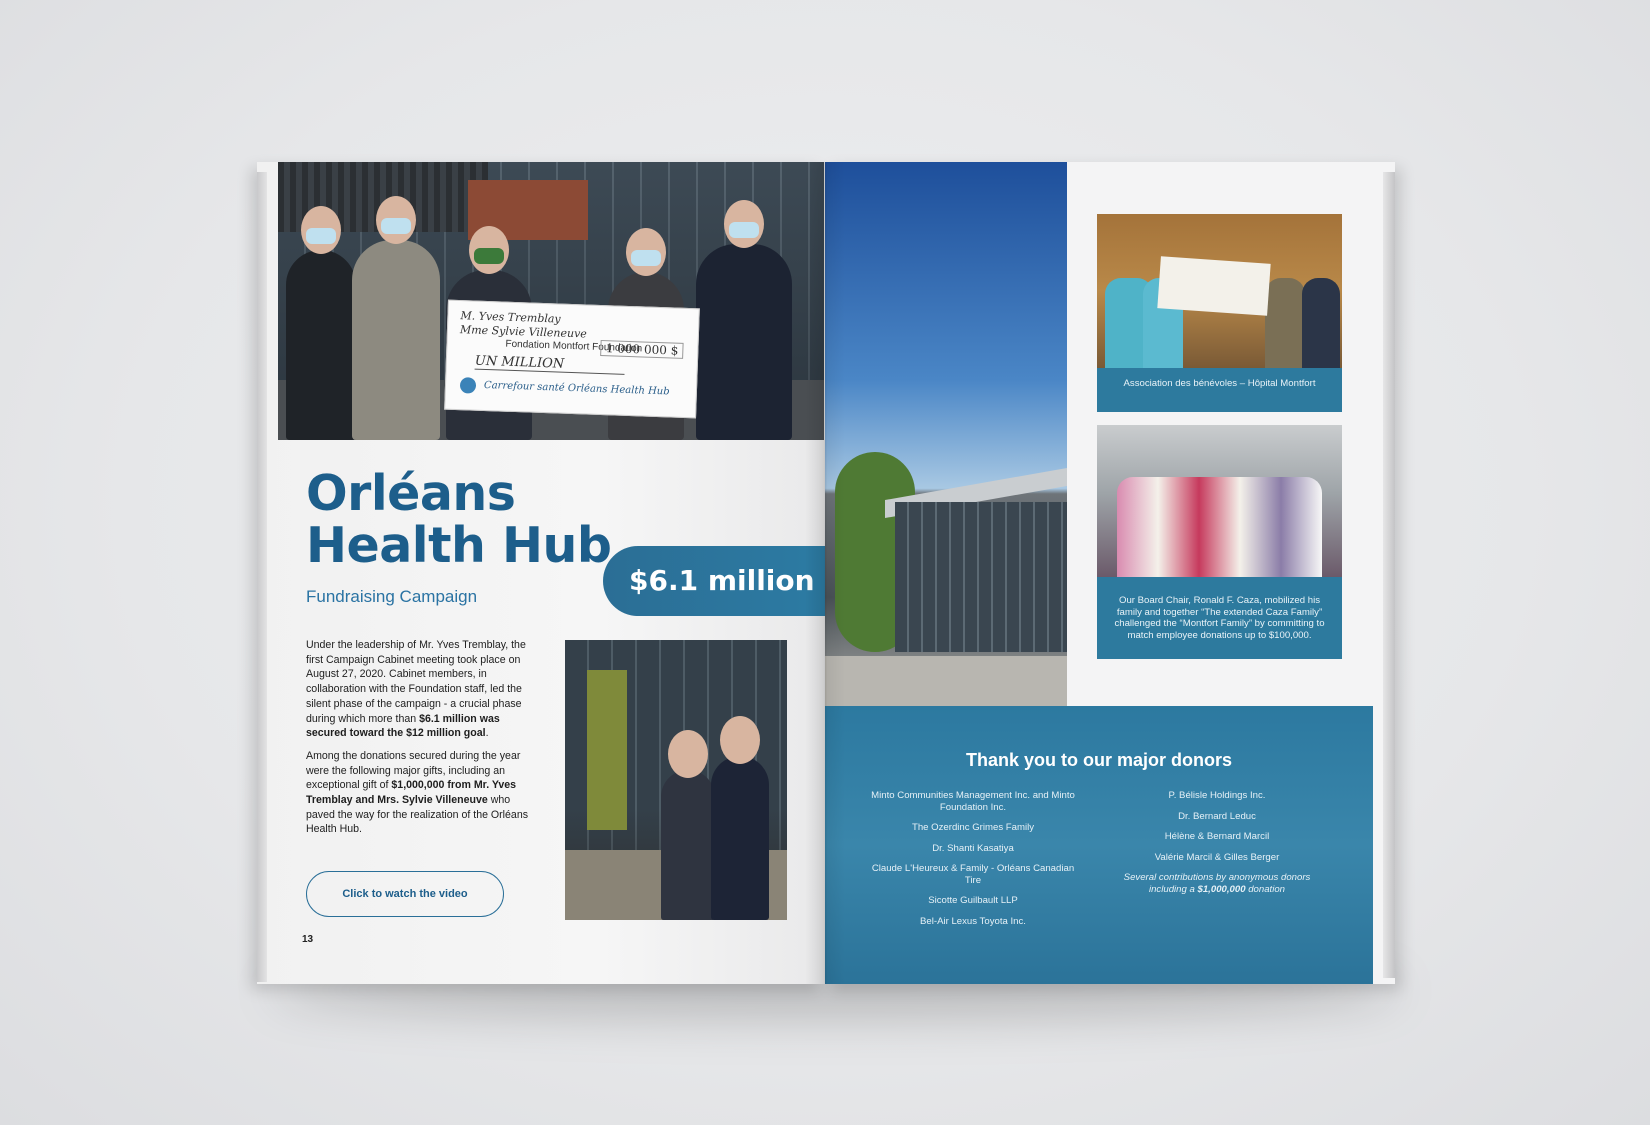 The height and width of the screenshot is (1125, 1650). What do you see at coordinates (1098, 760) in the screenshot?
I see `donors-title: Thank you to our major donors` at bounding box center [1098, 760].